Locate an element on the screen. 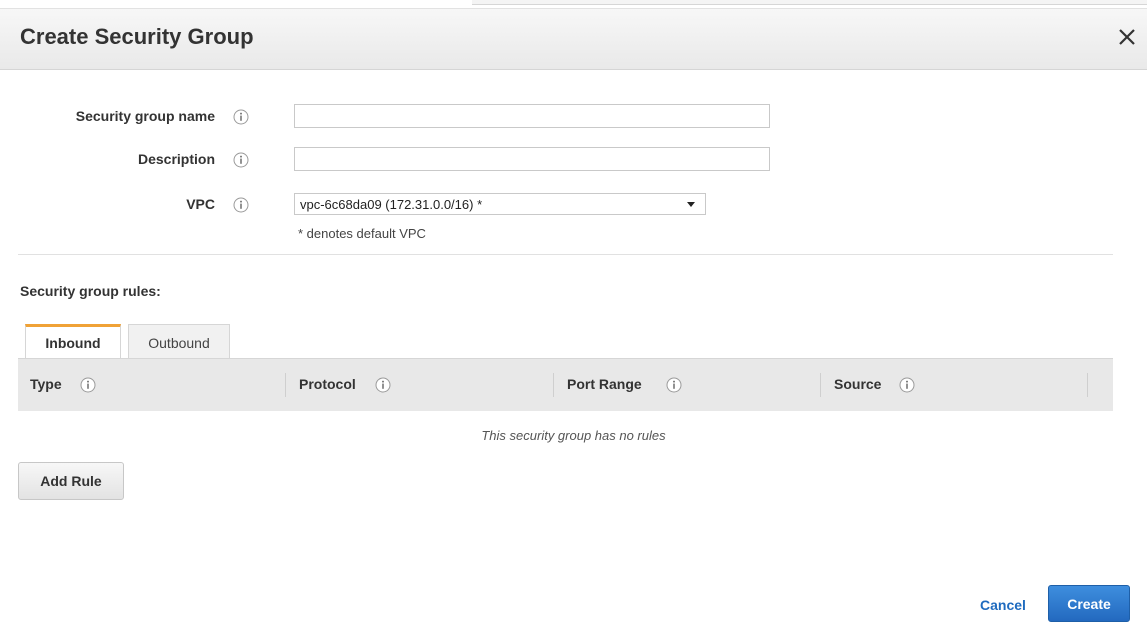 The height and width of the screenshot is (629, 1147). close-button is located at coordinates (1127, 36).